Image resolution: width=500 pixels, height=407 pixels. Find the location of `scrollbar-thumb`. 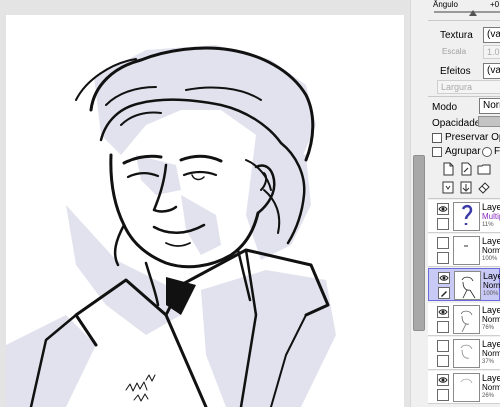

scrollbar-thumb is located at coordinates (419, 243).